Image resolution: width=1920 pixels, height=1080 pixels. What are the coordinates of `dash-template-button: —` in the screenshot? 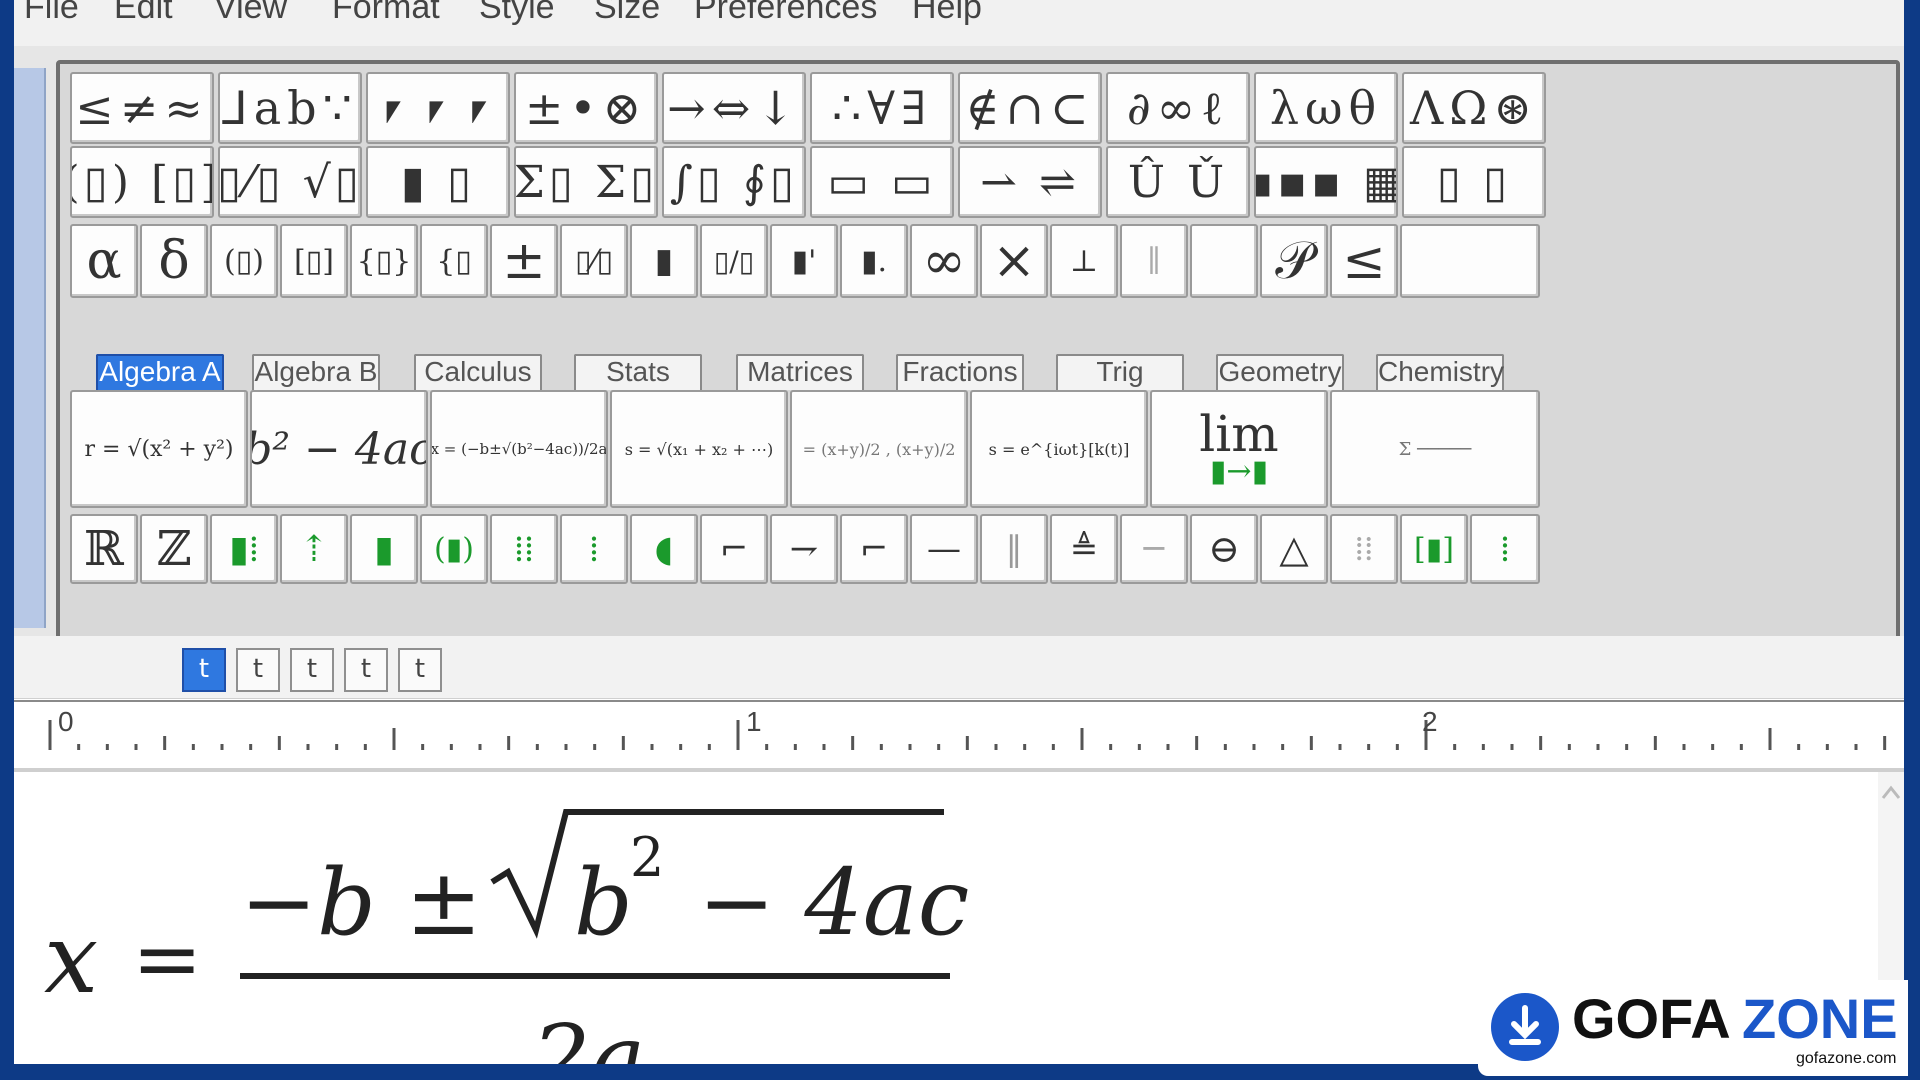 It's located at (944, 549).